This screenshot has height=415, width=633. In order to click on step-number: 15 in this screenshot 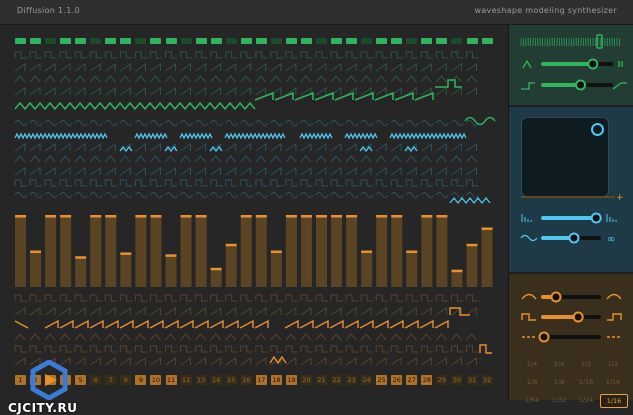, I will do `click(231, 380)`.